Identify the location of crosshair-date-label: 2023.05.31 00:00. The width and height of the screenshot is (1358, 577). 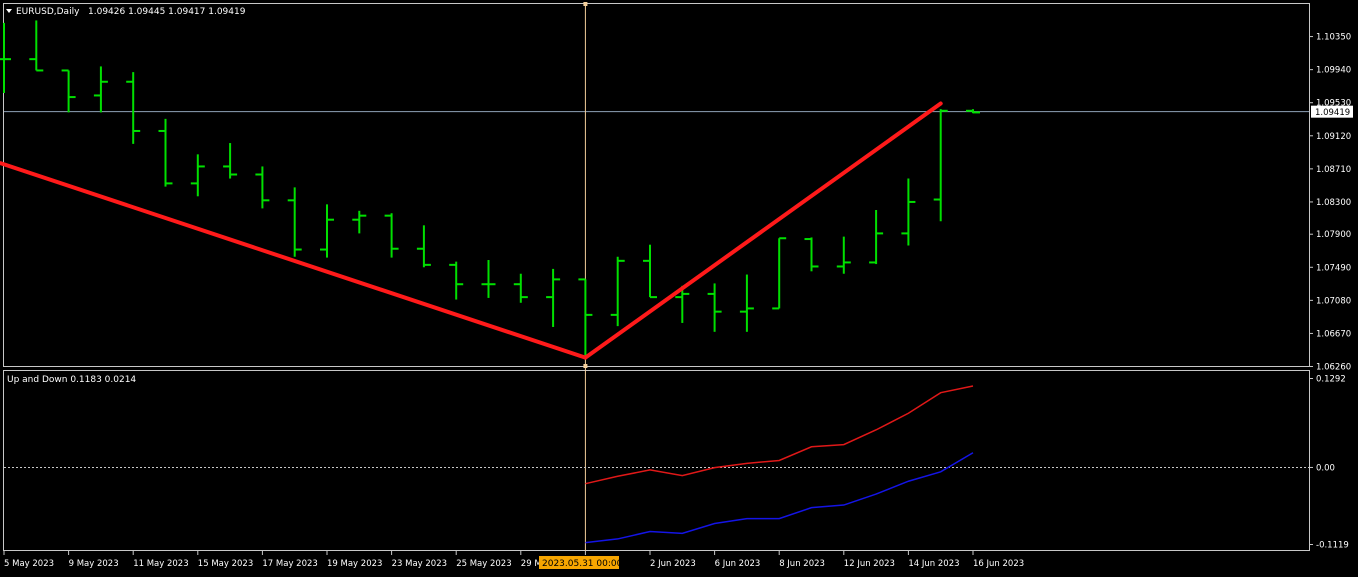
(582, 564).